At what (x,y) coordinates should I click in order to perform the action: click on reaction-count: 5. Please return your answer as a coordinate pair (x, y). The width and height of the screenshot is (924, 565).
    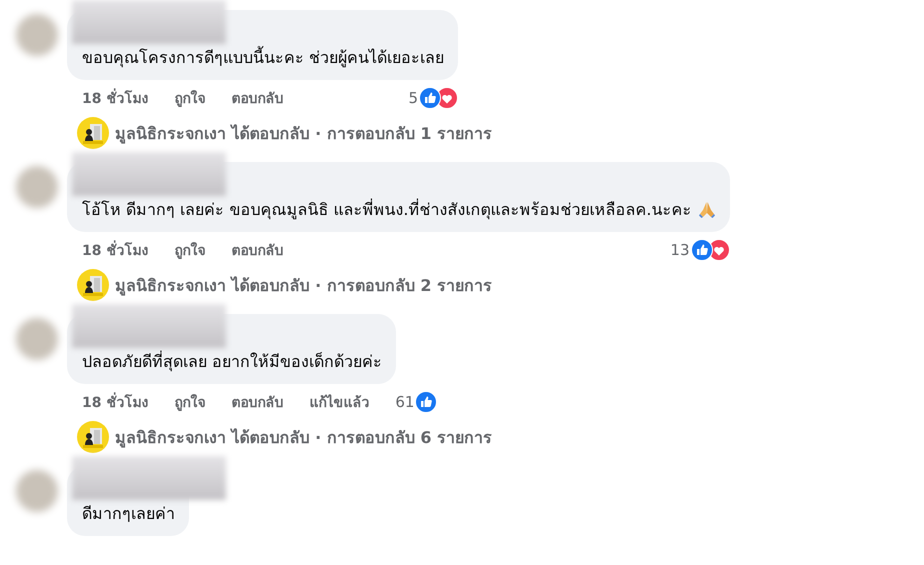
    Looking at the image, I should click on (413, 98).